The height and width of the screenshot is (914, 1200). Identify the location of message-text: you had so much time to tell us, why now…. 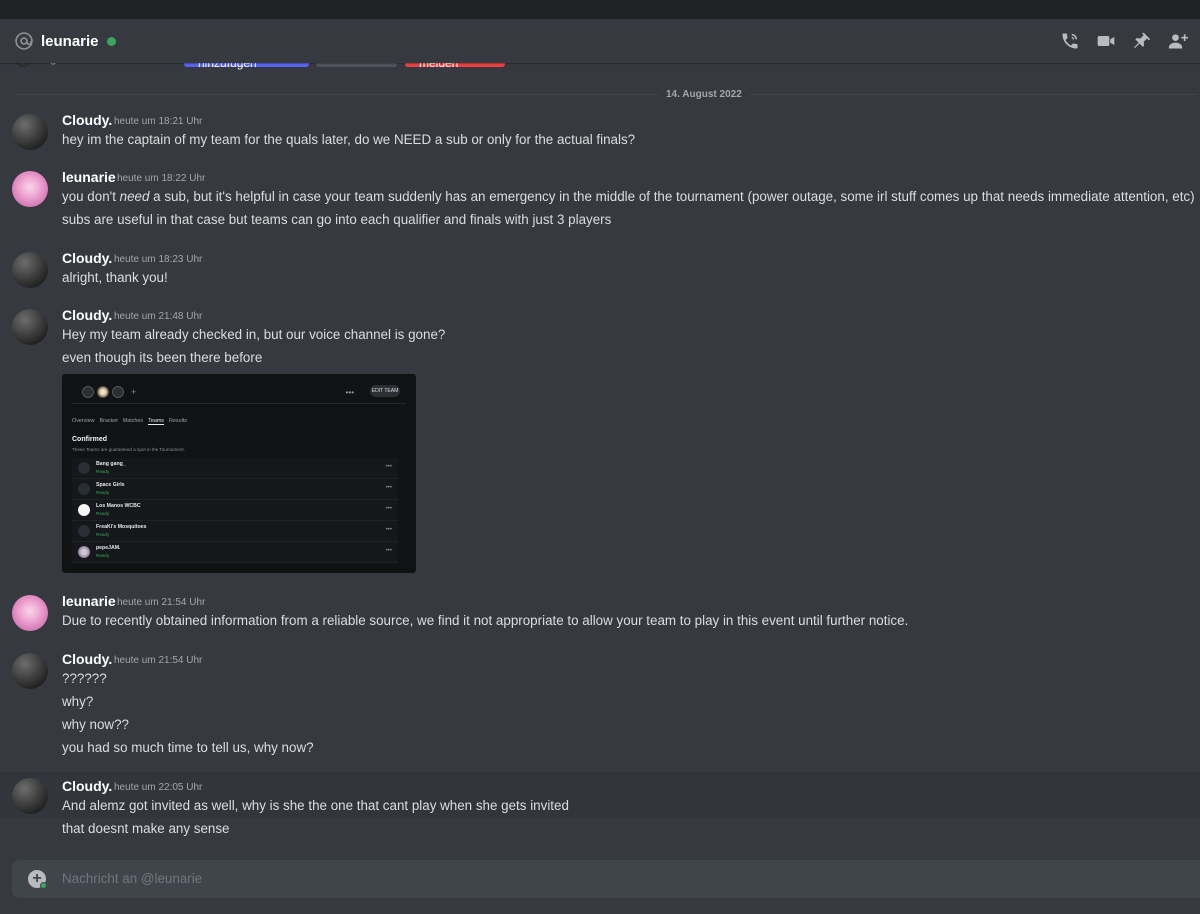
(188, 747).